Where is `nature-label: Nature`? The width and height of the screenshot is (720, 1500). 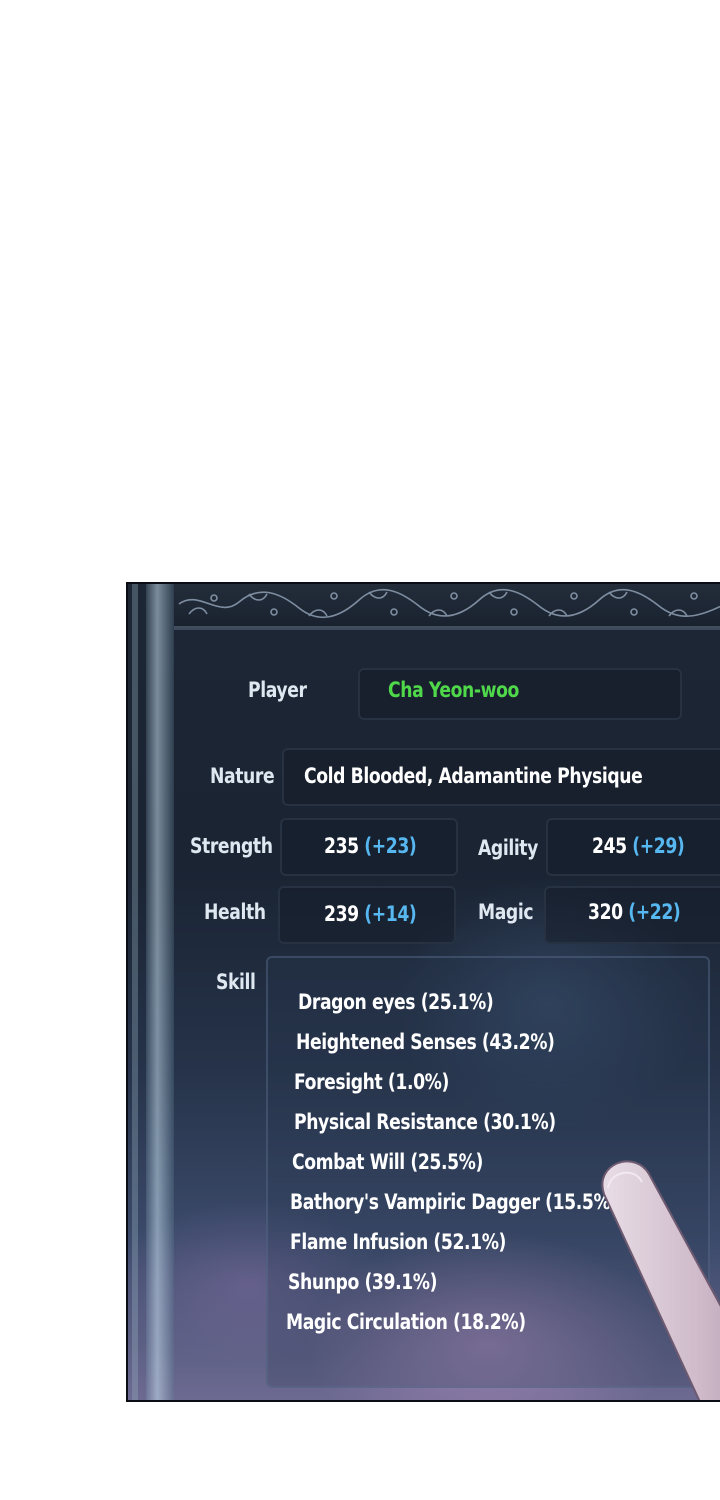
nature-label: Nature is located at coordinates (242, 776).